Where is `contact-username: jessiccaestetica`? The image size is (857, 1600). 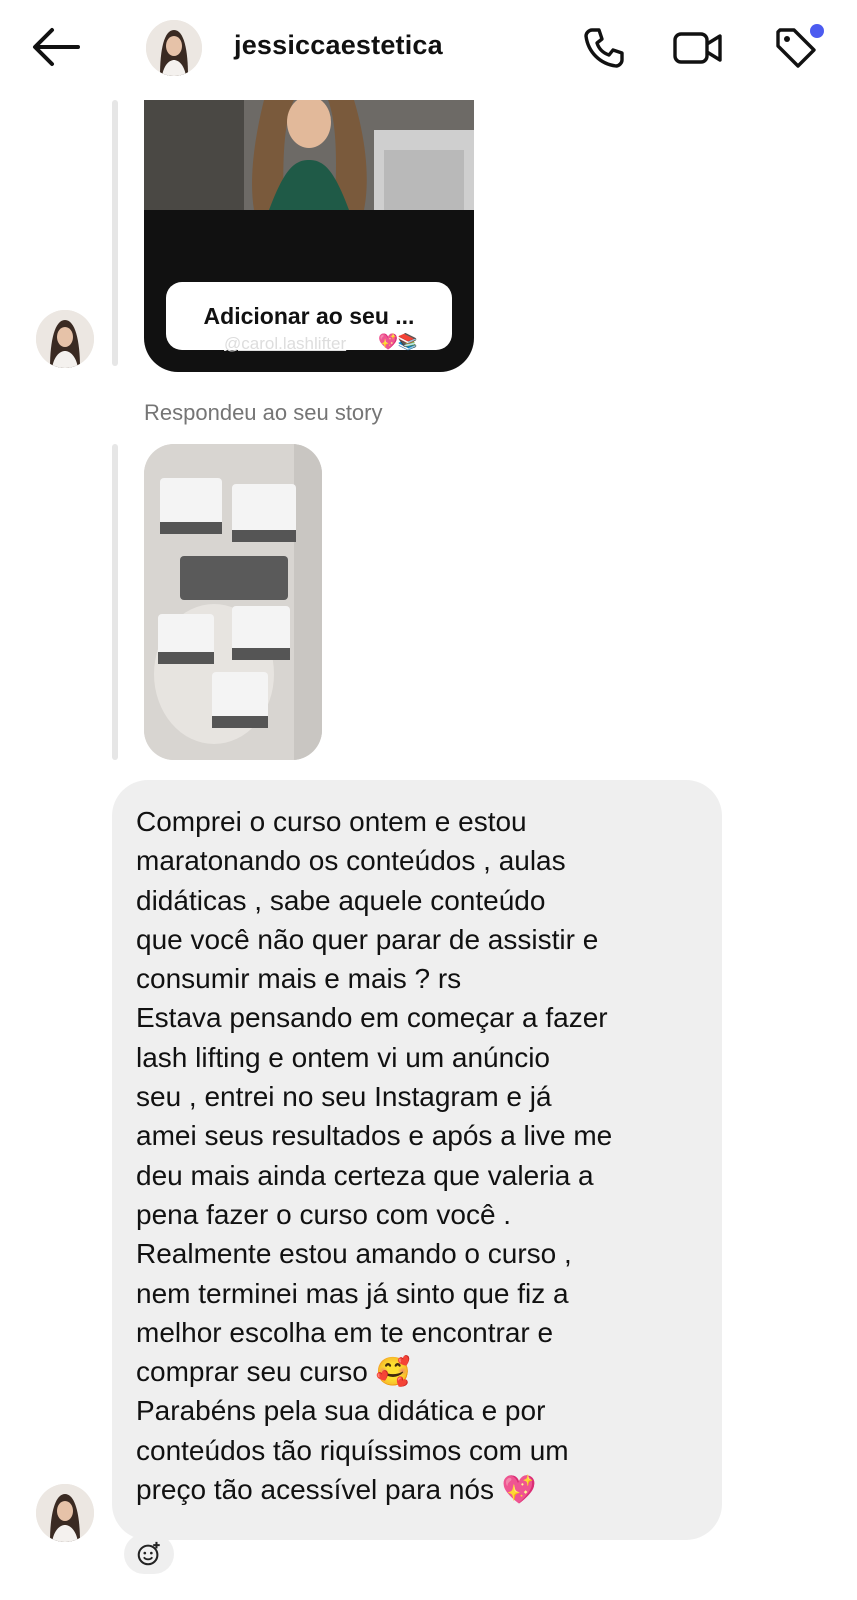
contact-username: jessiccaestetica is located at coordinates (338, 45).